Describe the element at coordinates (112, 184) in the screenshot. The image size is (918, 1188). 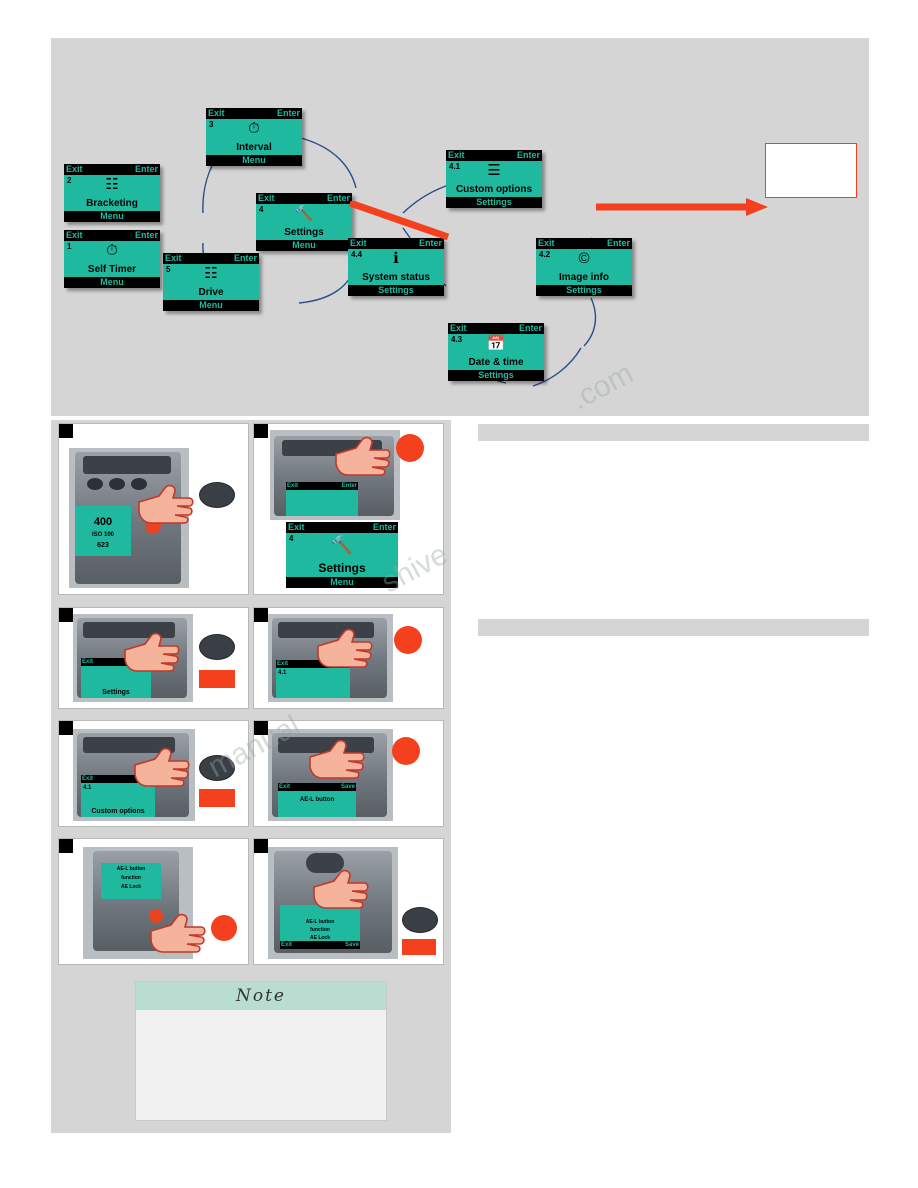
I see `bracketing-icon: ☷` at that location.